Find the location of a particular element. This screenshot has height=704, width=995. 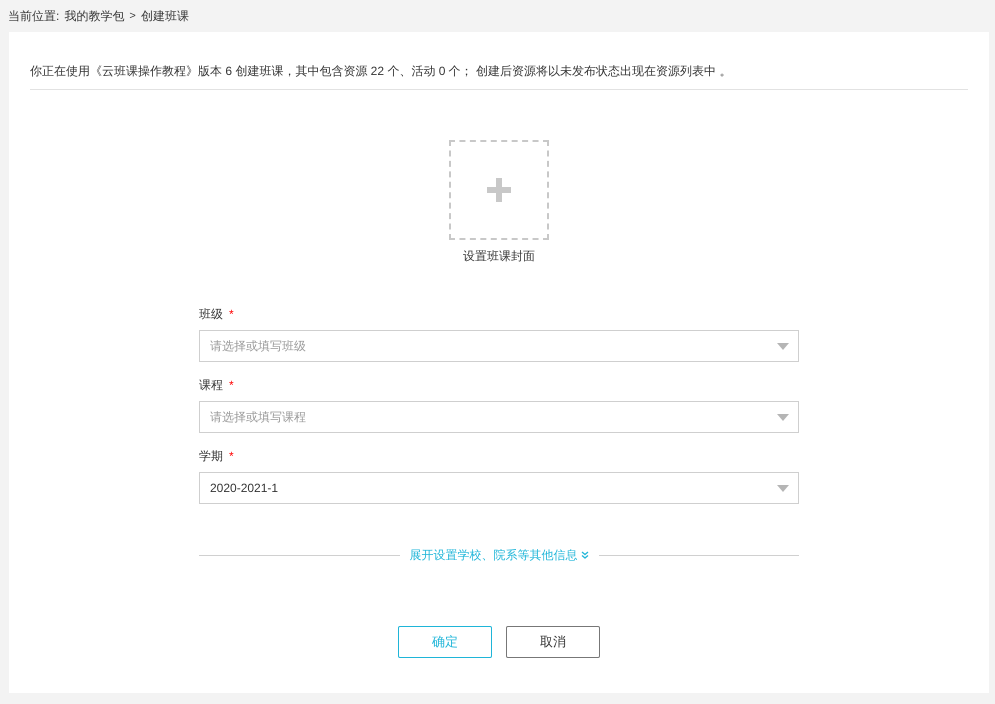

field-label: 课程 is located at coordinates (211, 385).